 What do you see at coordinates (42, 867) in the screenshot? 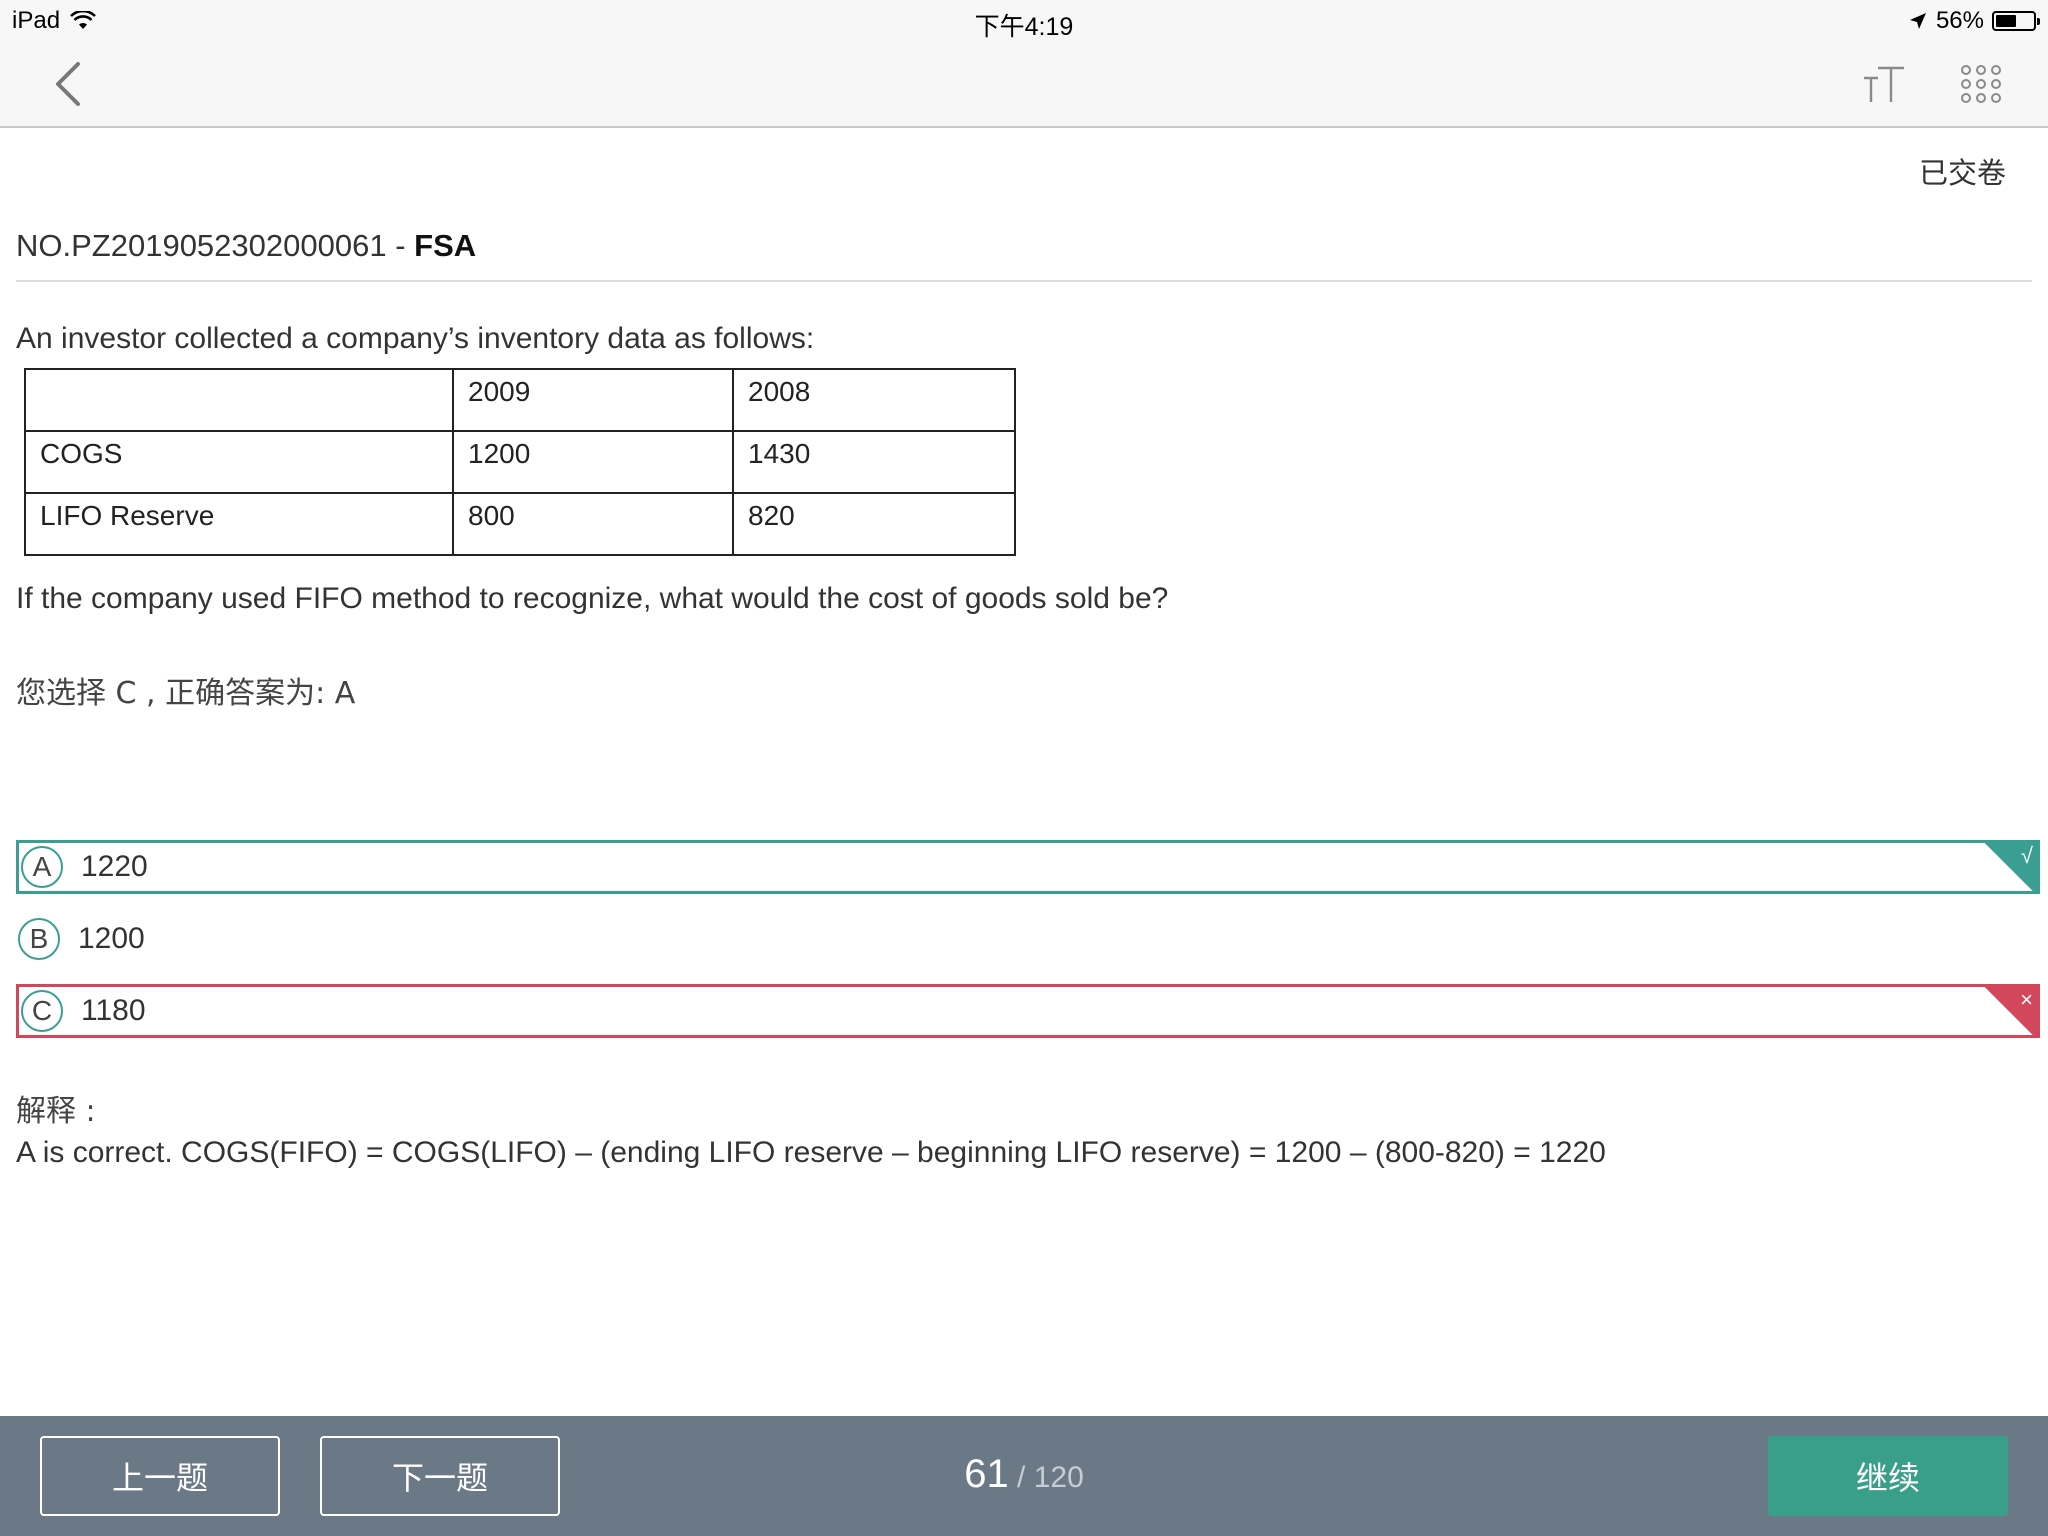
I see `option-letter: A` at bounding box center [42, 867].